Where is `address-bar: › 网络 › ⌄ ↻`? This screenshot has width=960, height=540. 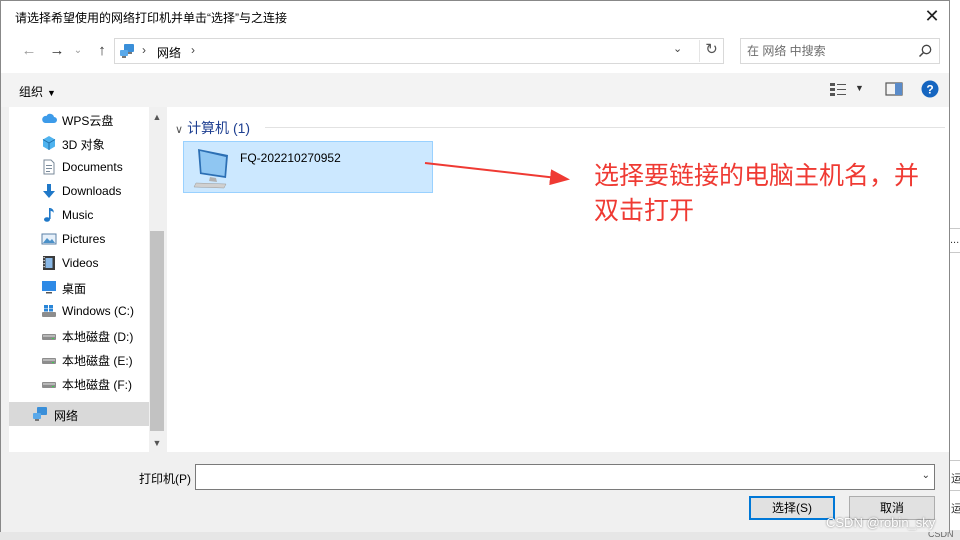 address-bar: › 网络 › ⌄ ↻ is located at coordinates (419, 51).